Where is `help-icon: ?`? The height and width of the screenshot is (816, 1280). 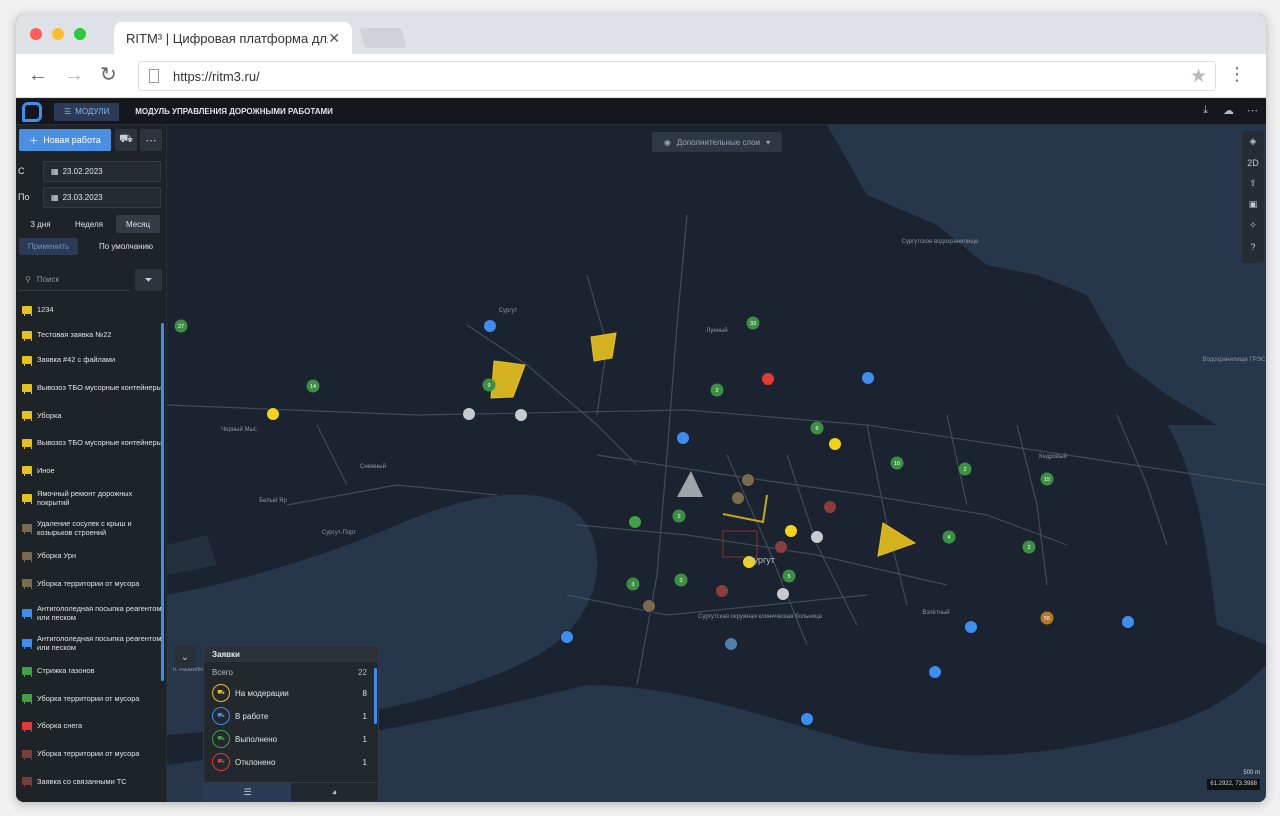 help-icon: ? is located at coordinates (1253, 246).